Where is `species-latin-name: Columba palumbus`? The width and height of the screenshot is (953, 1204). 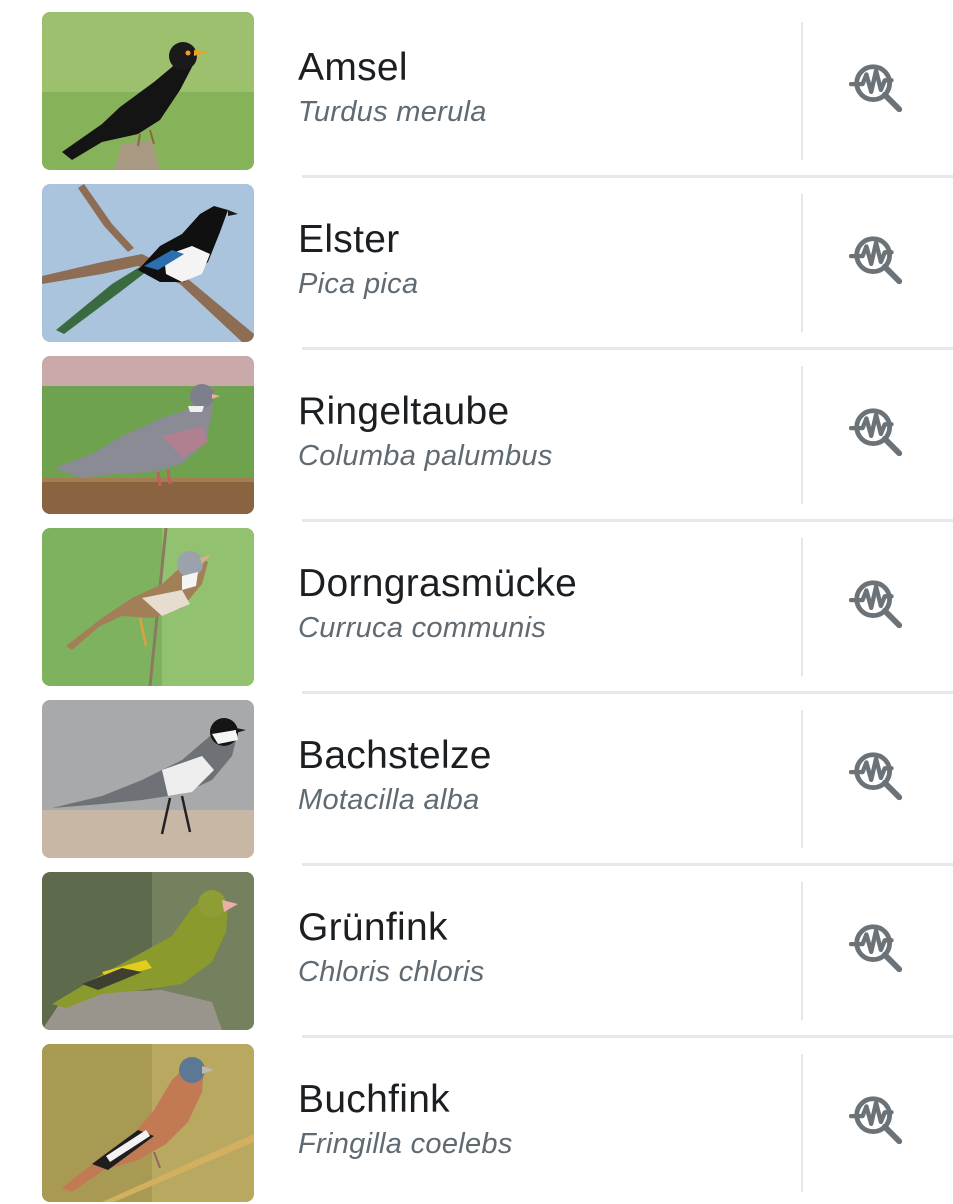 species-latin-name: Columba palumbus is located at coordinates (425, 456).